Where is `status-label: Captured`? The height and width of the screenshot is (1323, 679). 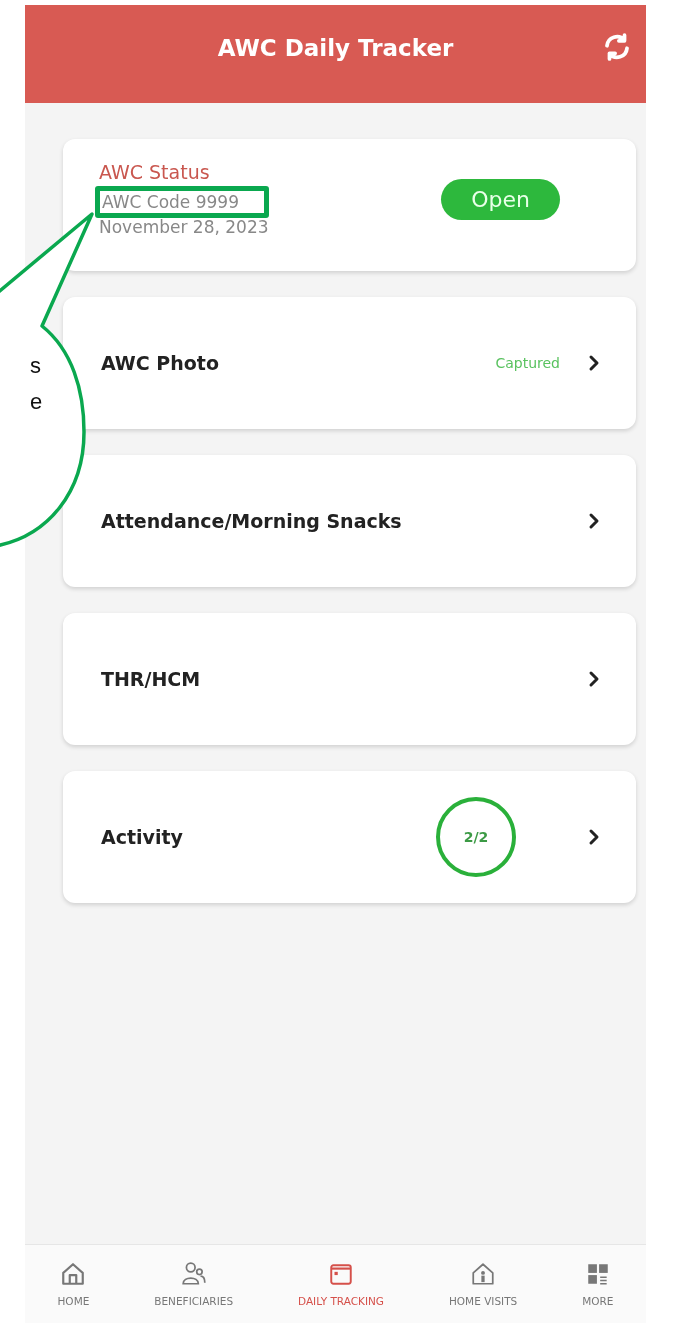
status-label: Captured is located at coordinates (527, 363).